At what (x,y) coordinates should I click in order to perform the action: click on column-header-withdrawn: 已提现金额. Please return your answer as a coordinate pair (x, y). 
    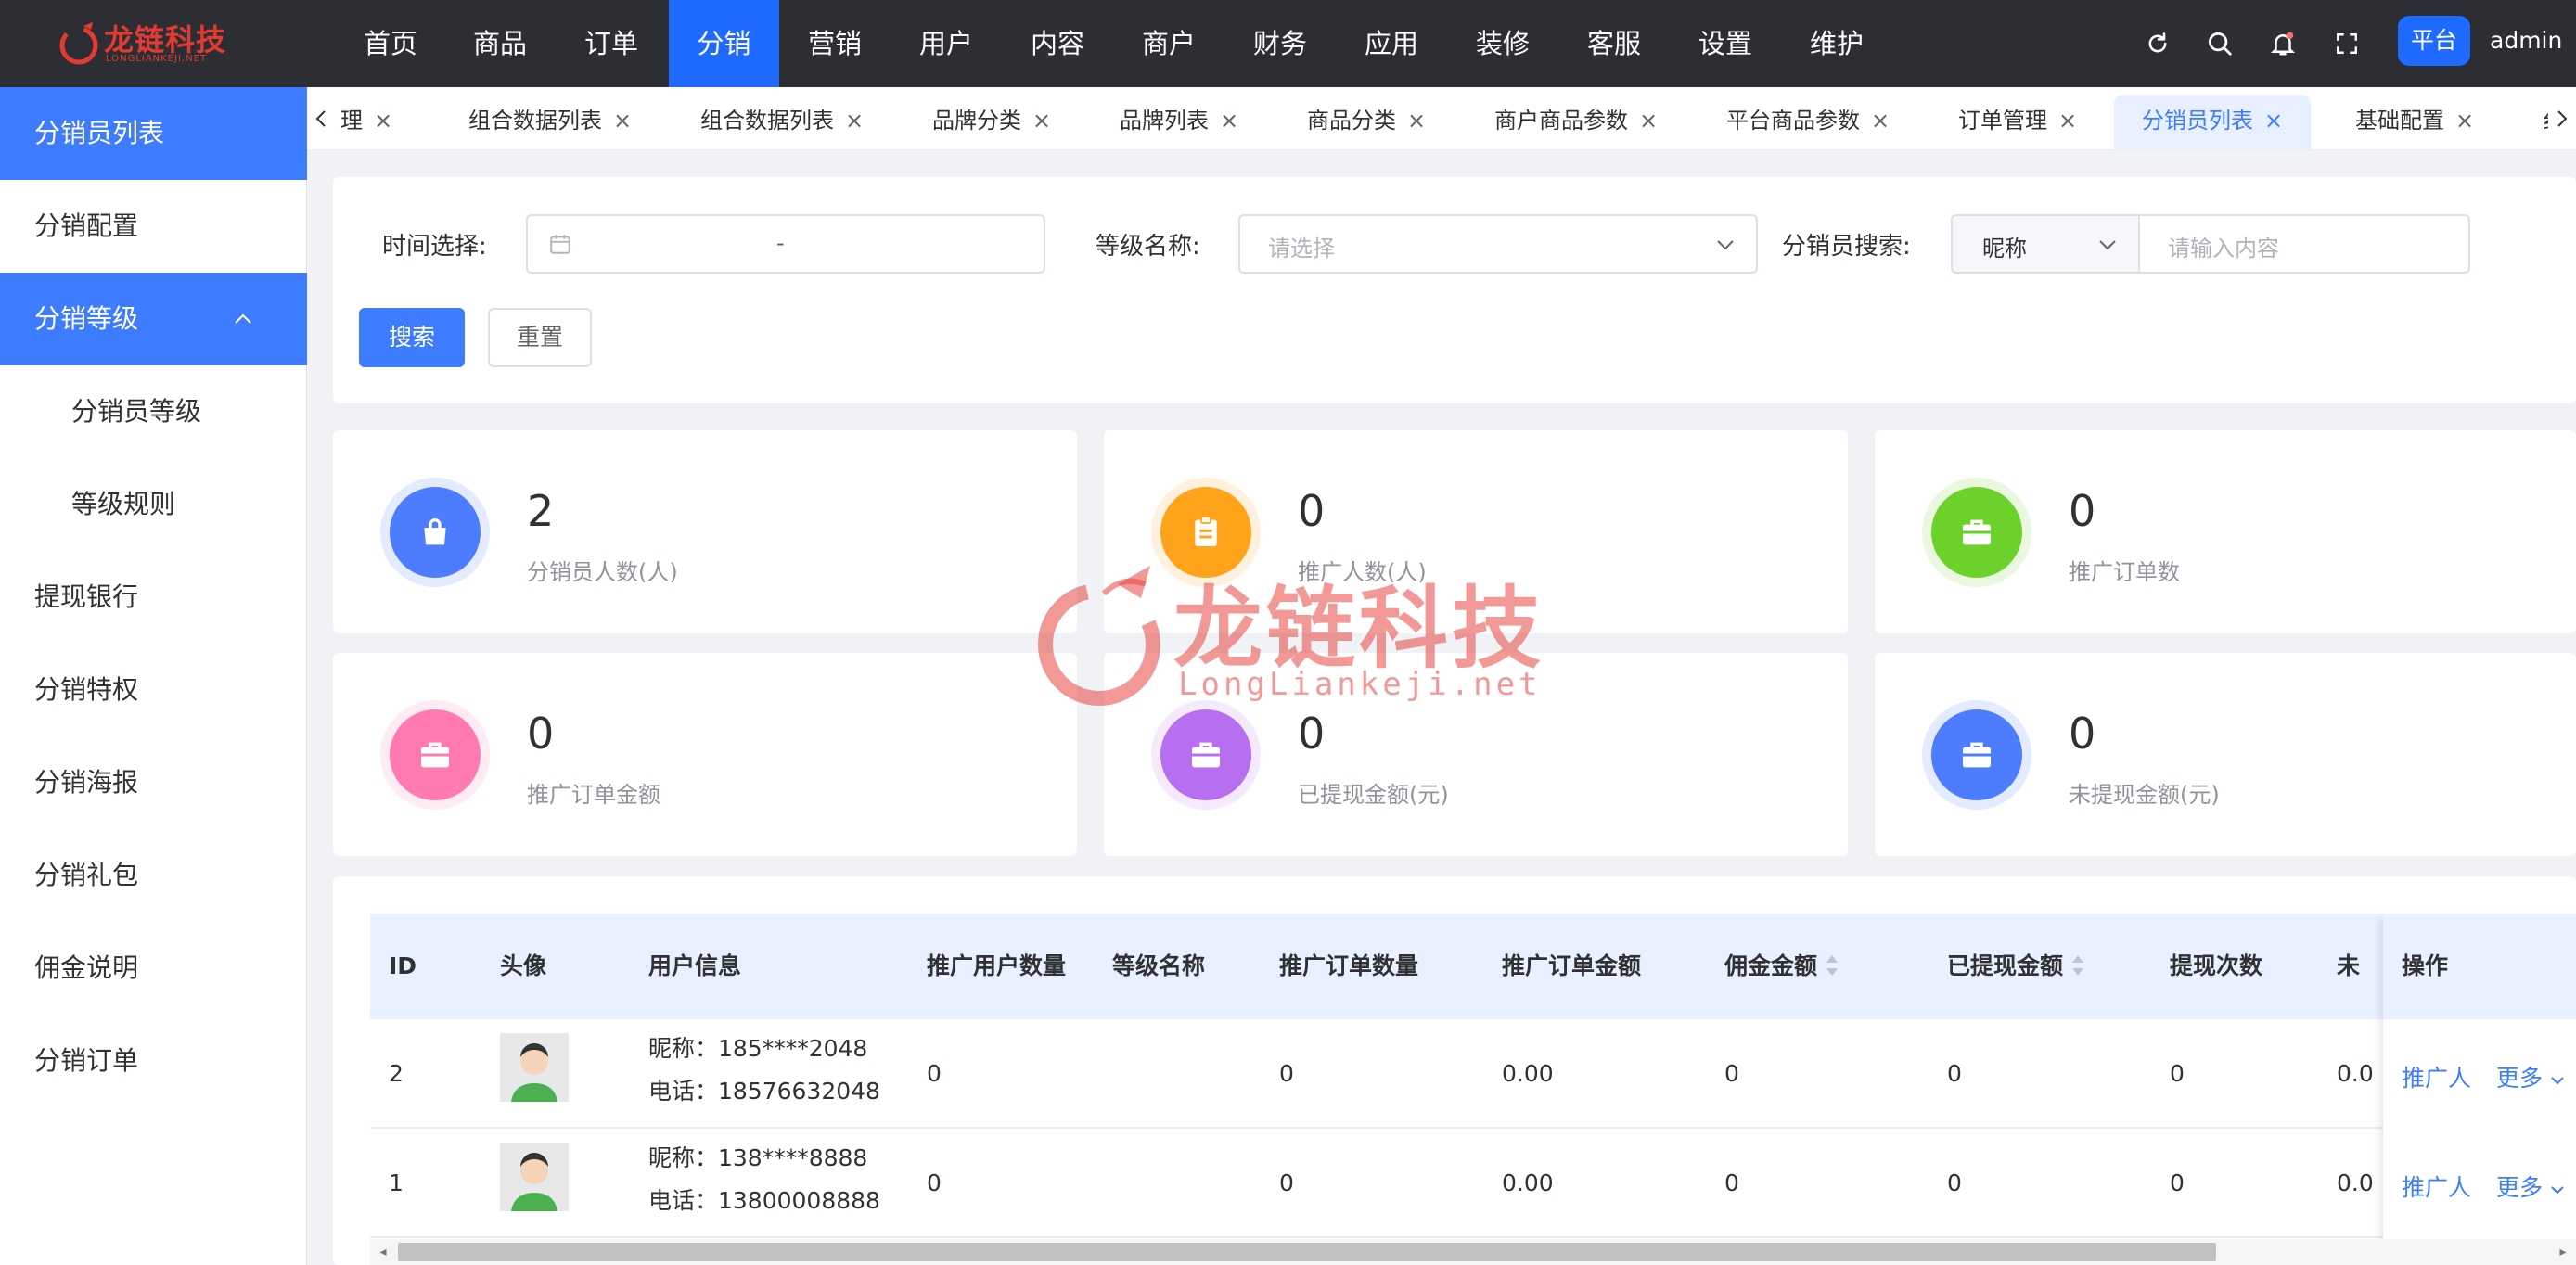
    Looking at the image, I should click on (2016, 966).